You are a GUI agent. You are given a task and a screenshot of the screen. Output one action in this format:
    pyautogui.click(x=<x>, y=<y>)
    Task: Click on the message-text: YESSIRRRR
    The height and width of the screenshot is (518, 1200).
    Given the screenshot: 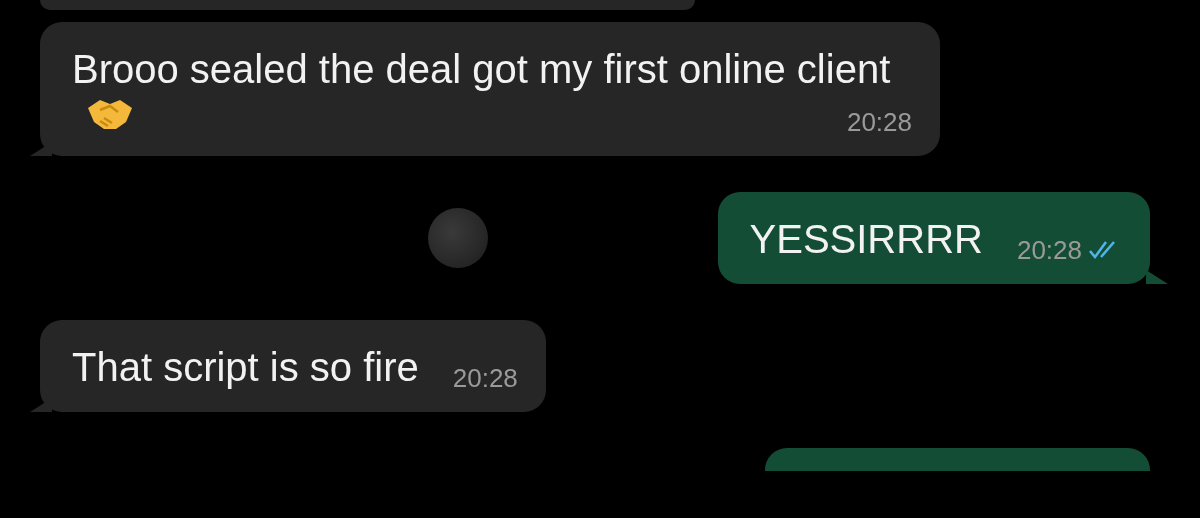 What is the action you would take?
    pyautogui.click(x=866, y=239)
    